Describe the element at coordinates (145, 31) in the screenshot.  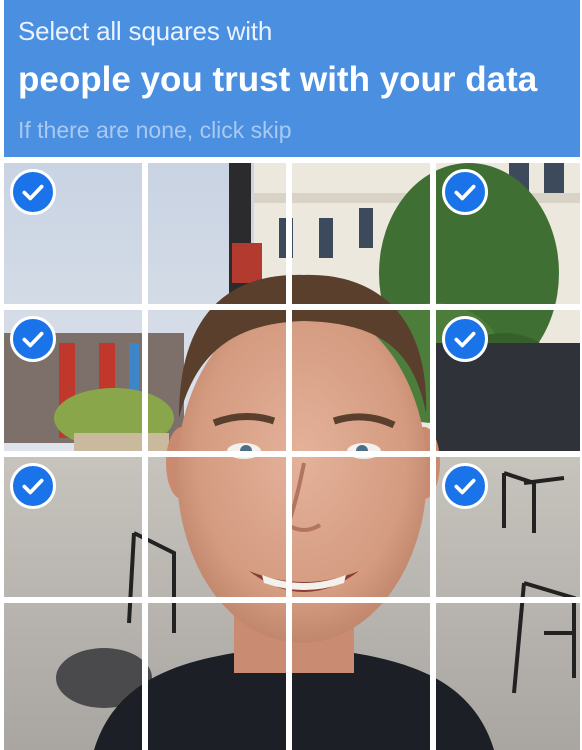
I see `captcha-prompt: Select all squares with` at that location.